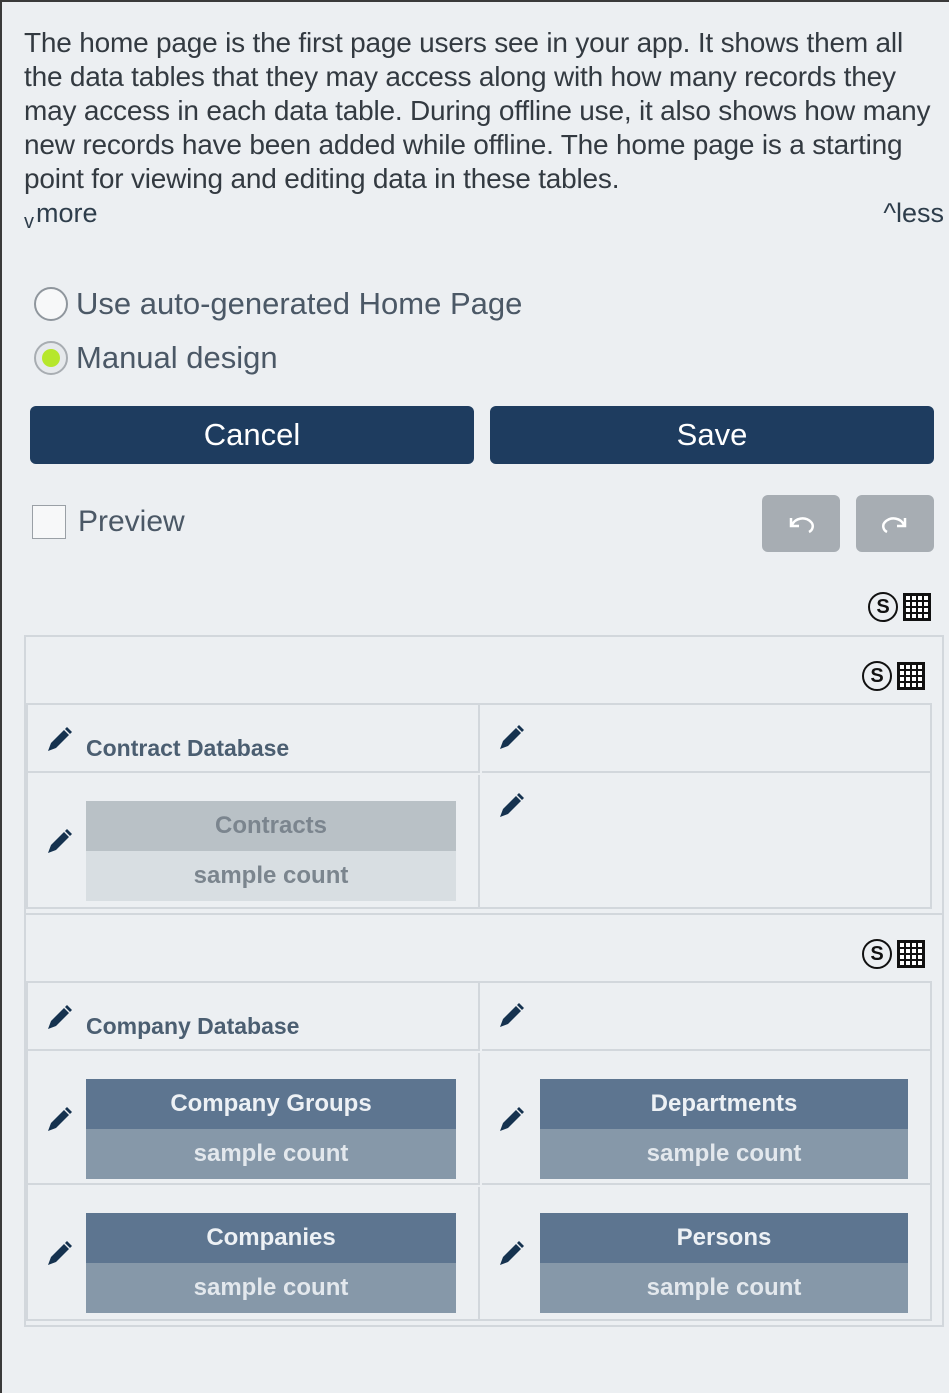 The image size is (949, 1393). I want to click on tile-cell: Contracts sample count, so click(254, 841).